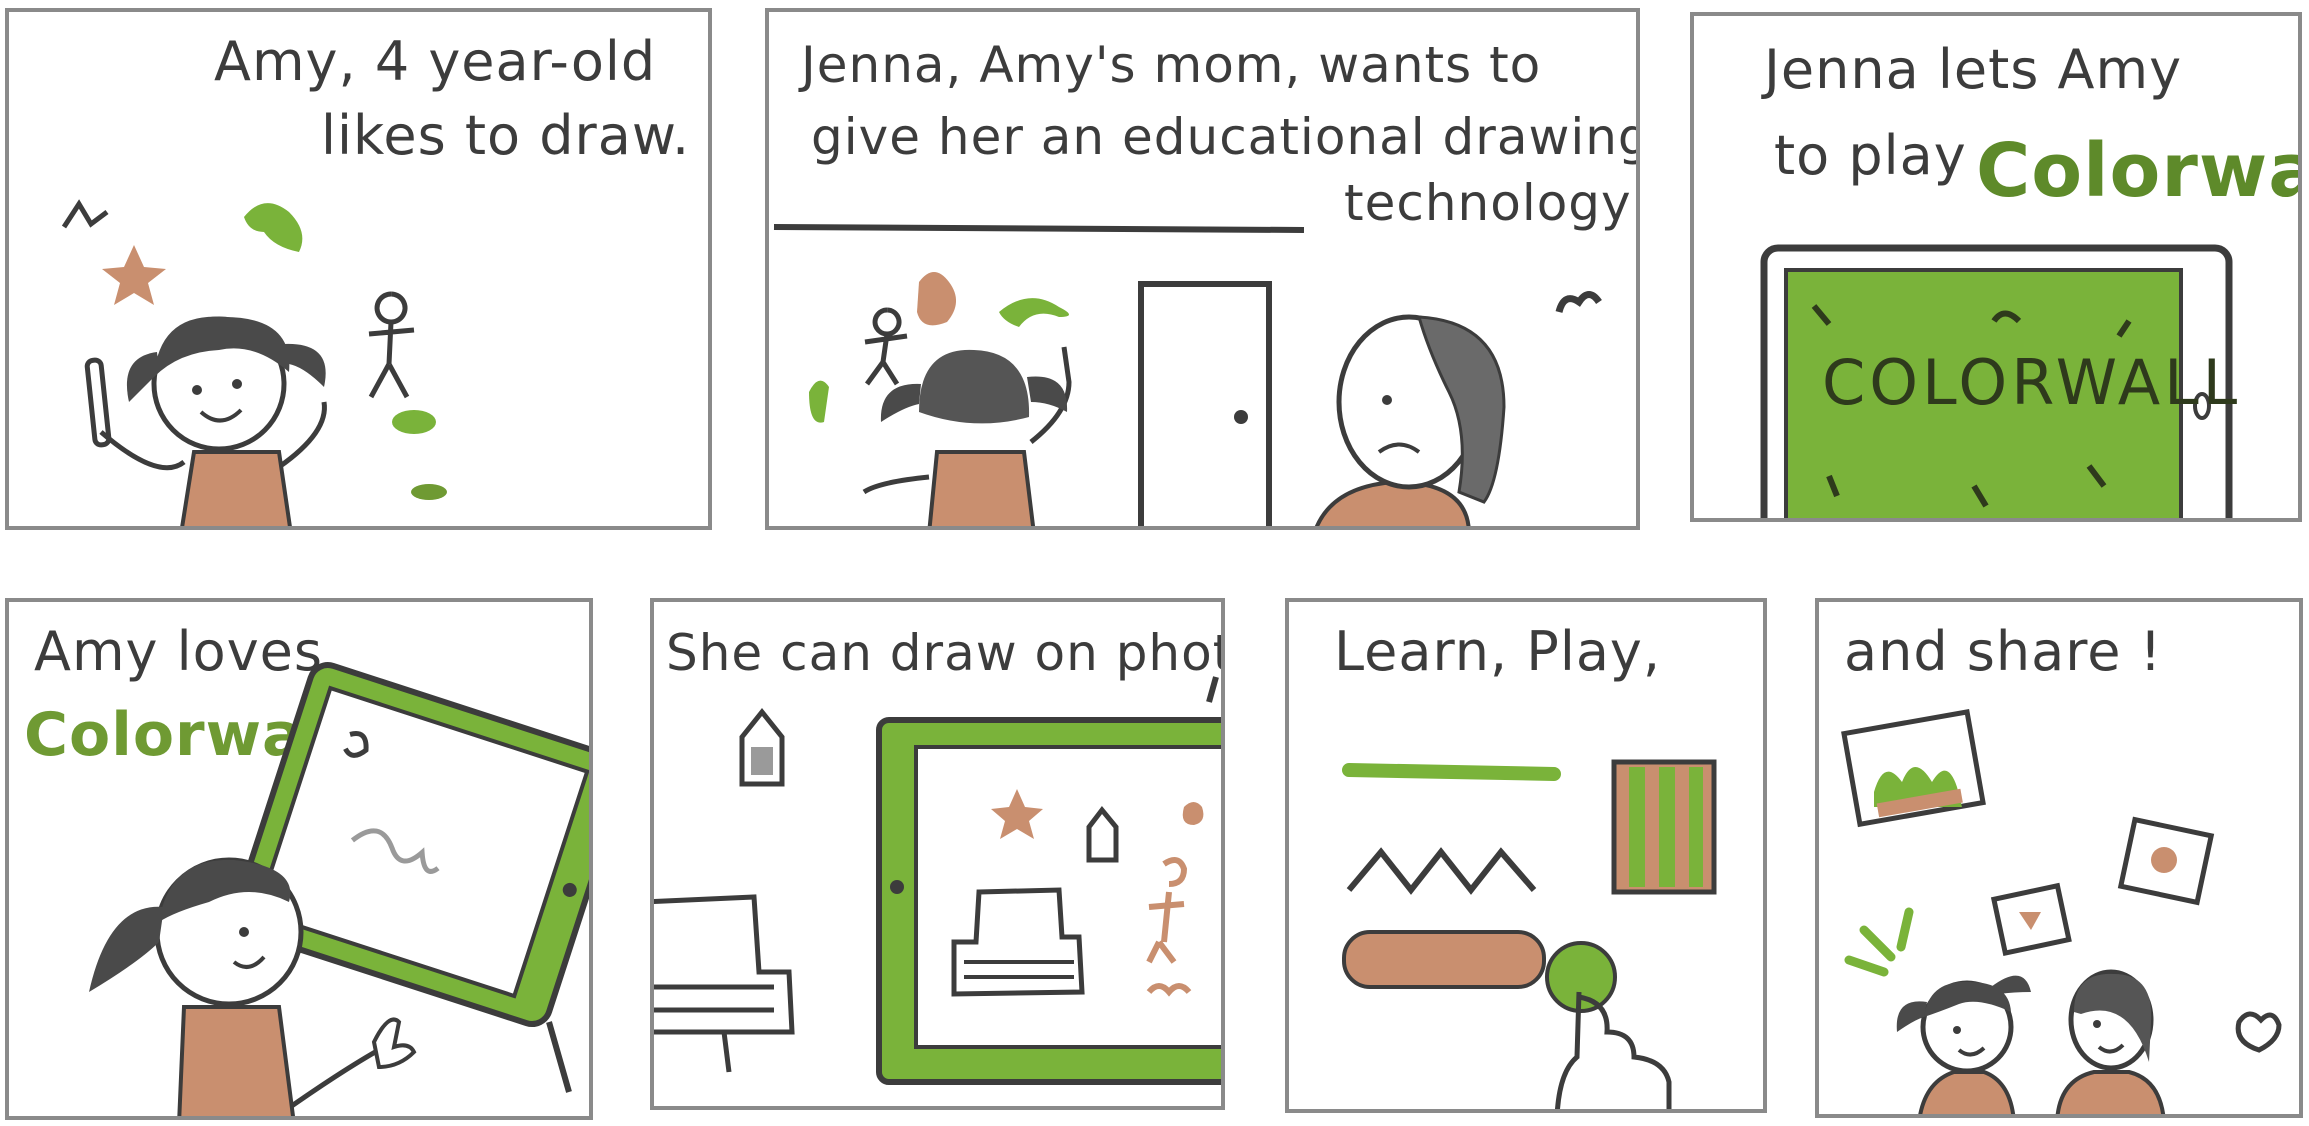 The height and width of the screenshot is (1126, 2309). I want to click on tablet-screen, so click(1067, 897).